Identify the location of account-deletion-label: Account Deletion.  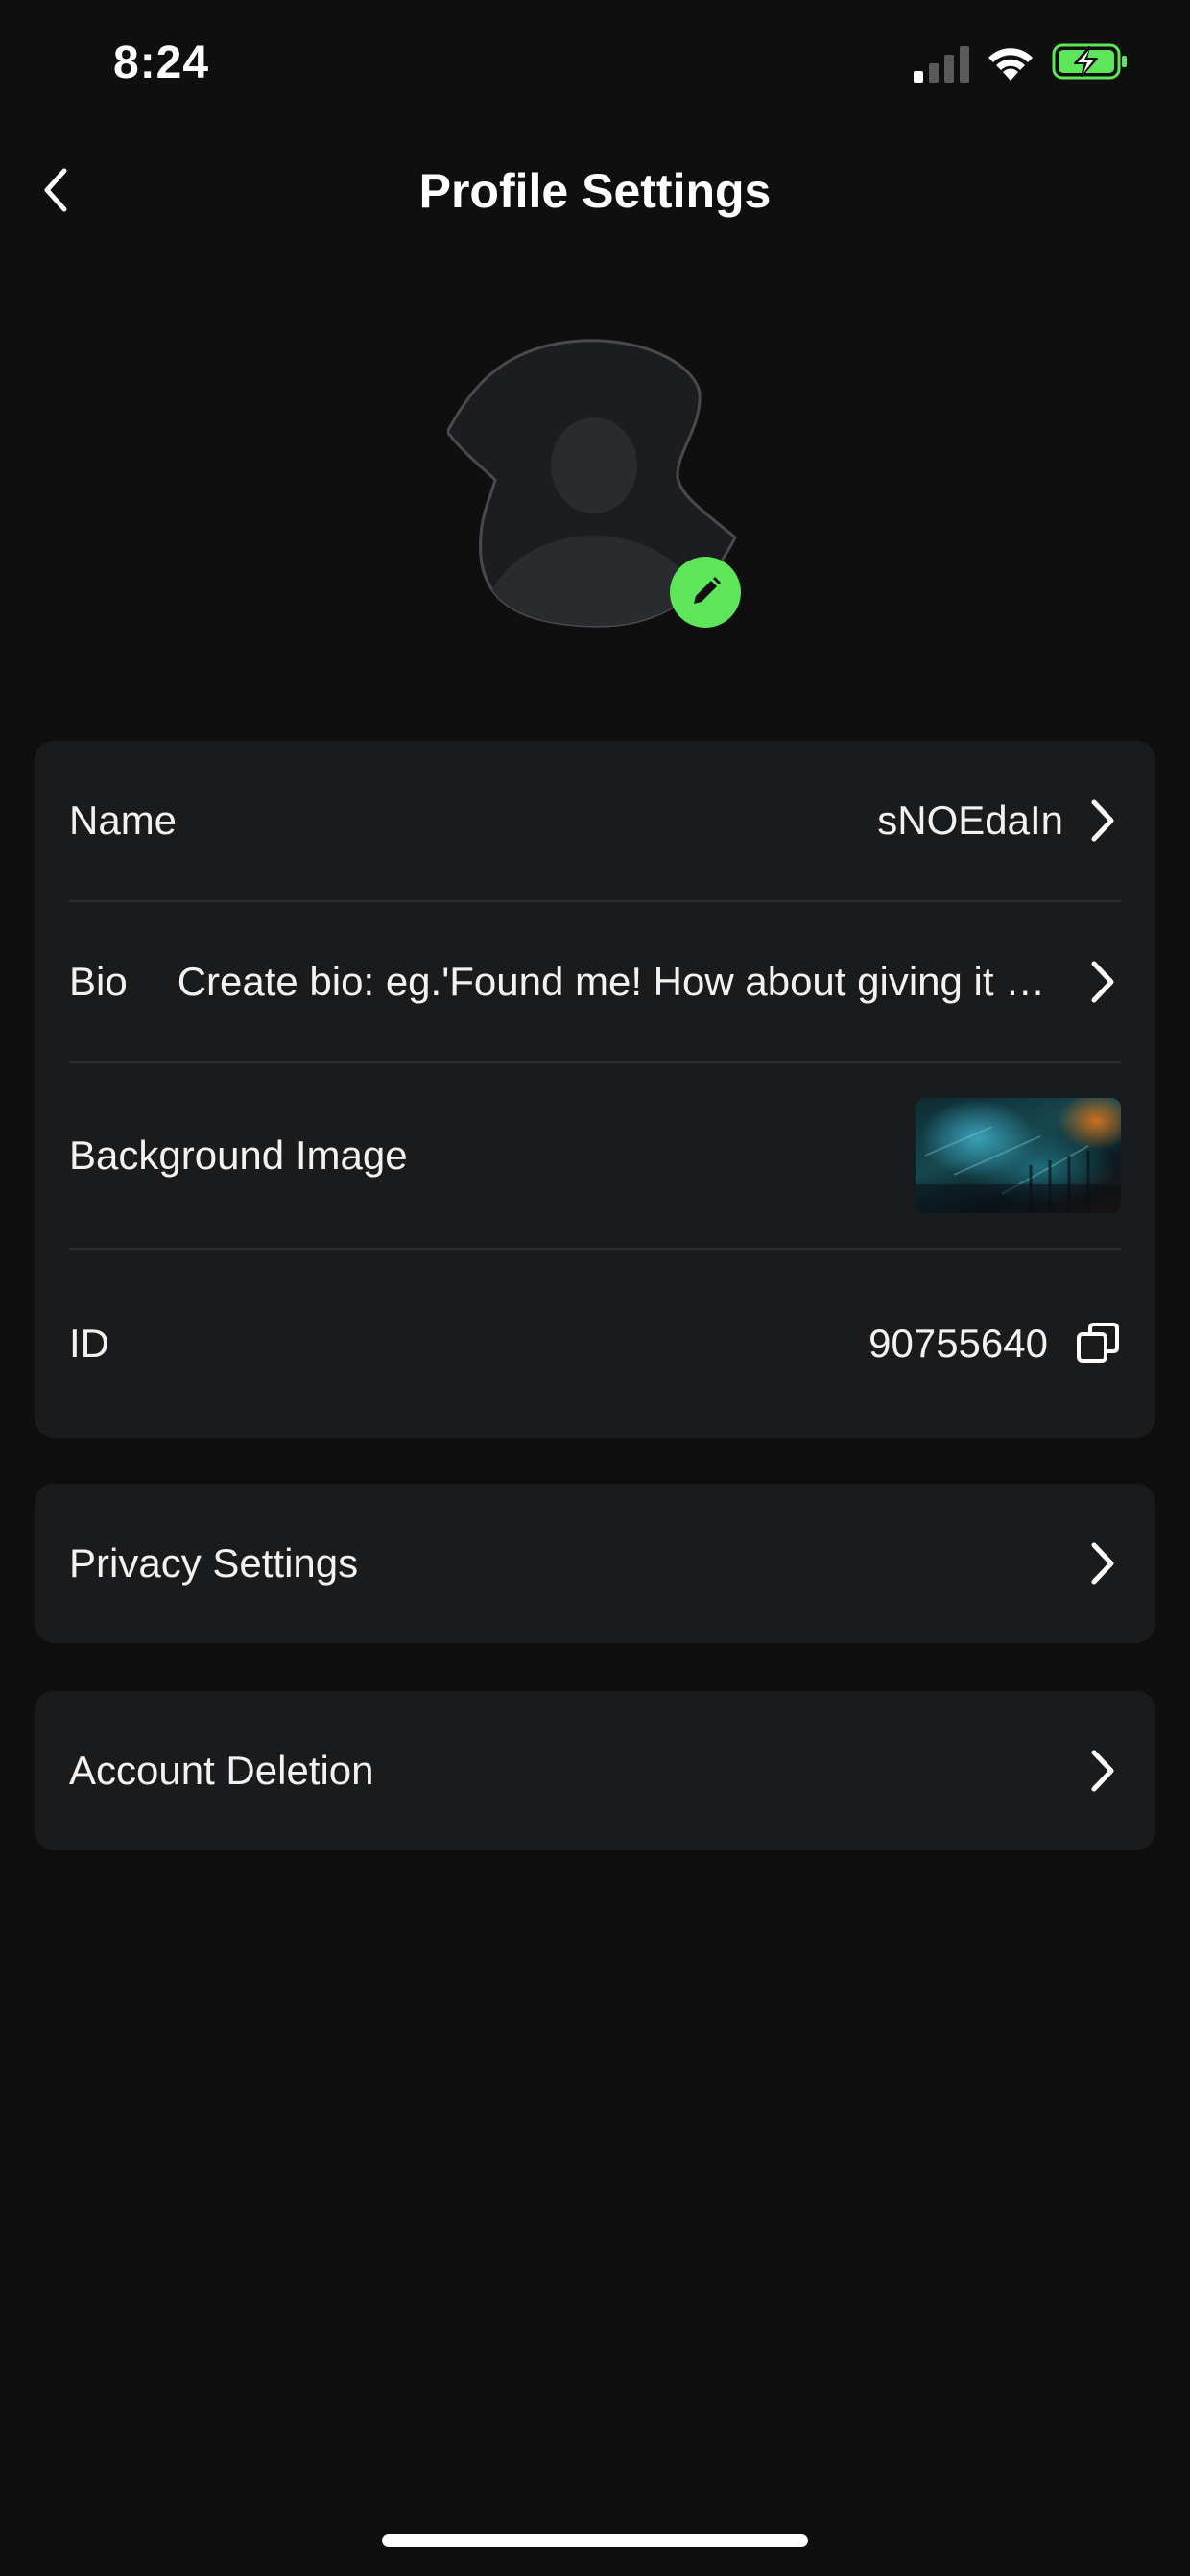
(222, 1770).